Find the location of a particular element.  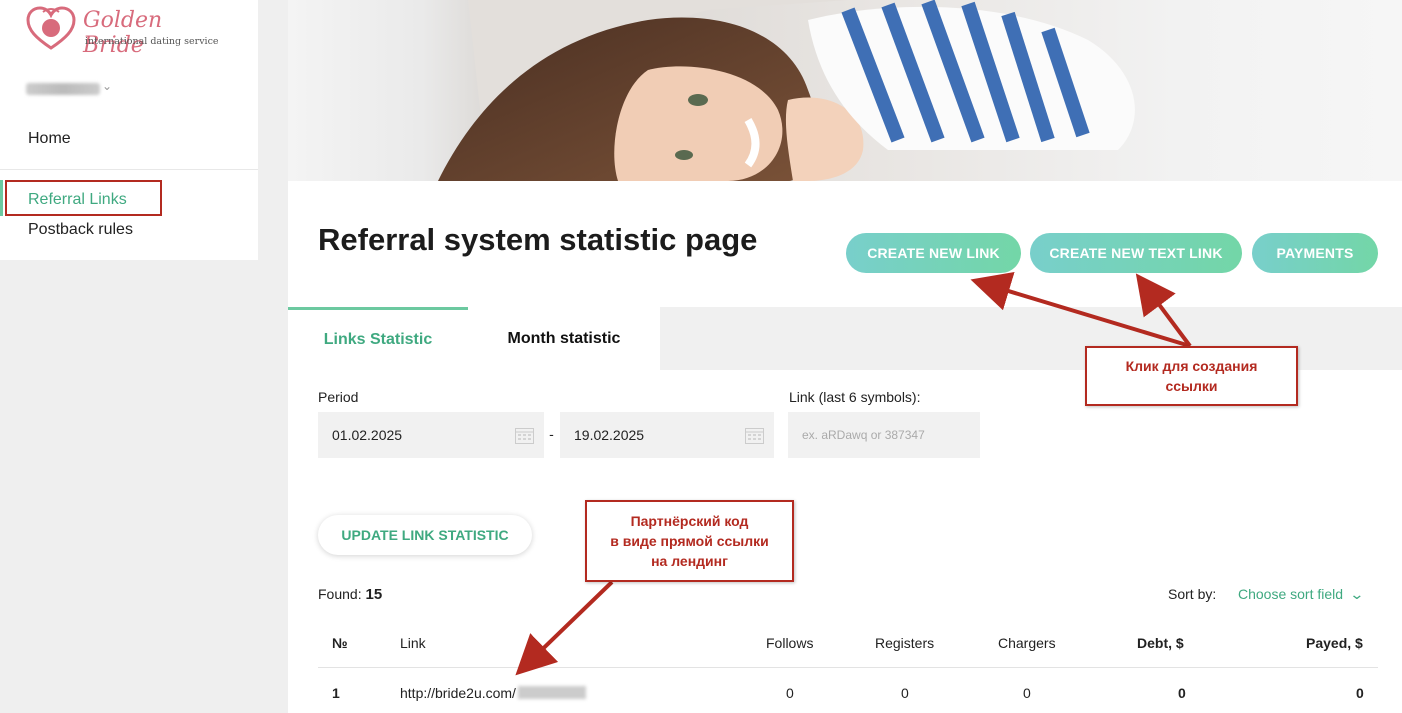

found-value: 15 is located at coordinates (374, 594).